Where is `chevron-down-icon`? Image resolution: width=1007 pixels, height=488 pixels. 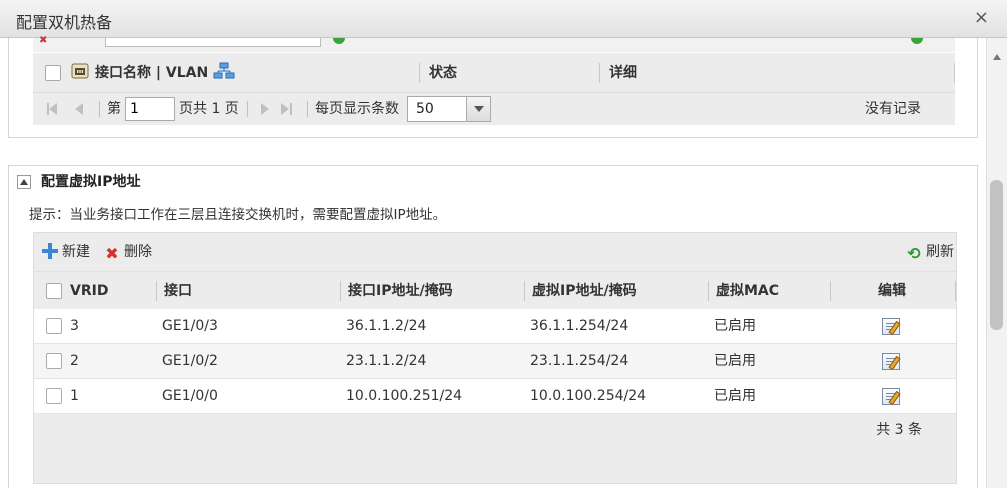
chevron-down-icon is located at coordinates (478, 109).